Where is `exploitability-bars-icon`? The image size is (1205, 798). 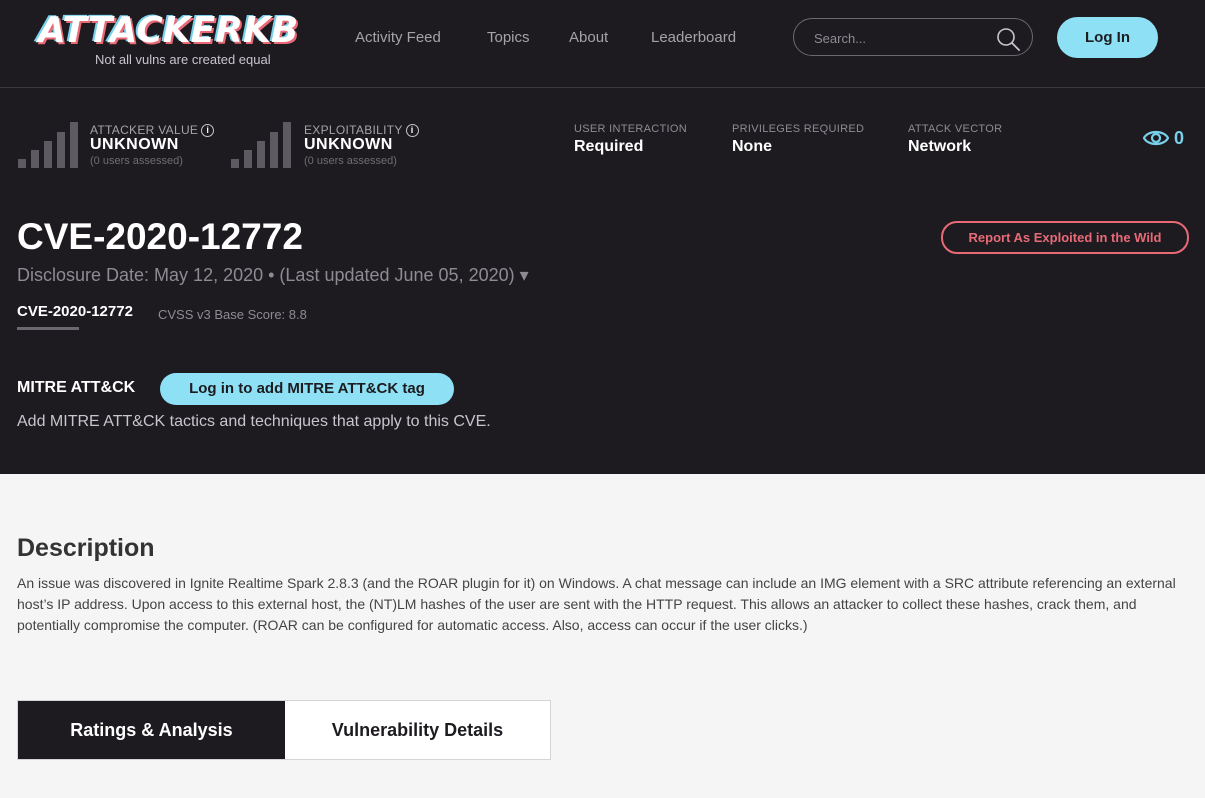 exploitability-bars-icon is located at coordinates (262, 145).